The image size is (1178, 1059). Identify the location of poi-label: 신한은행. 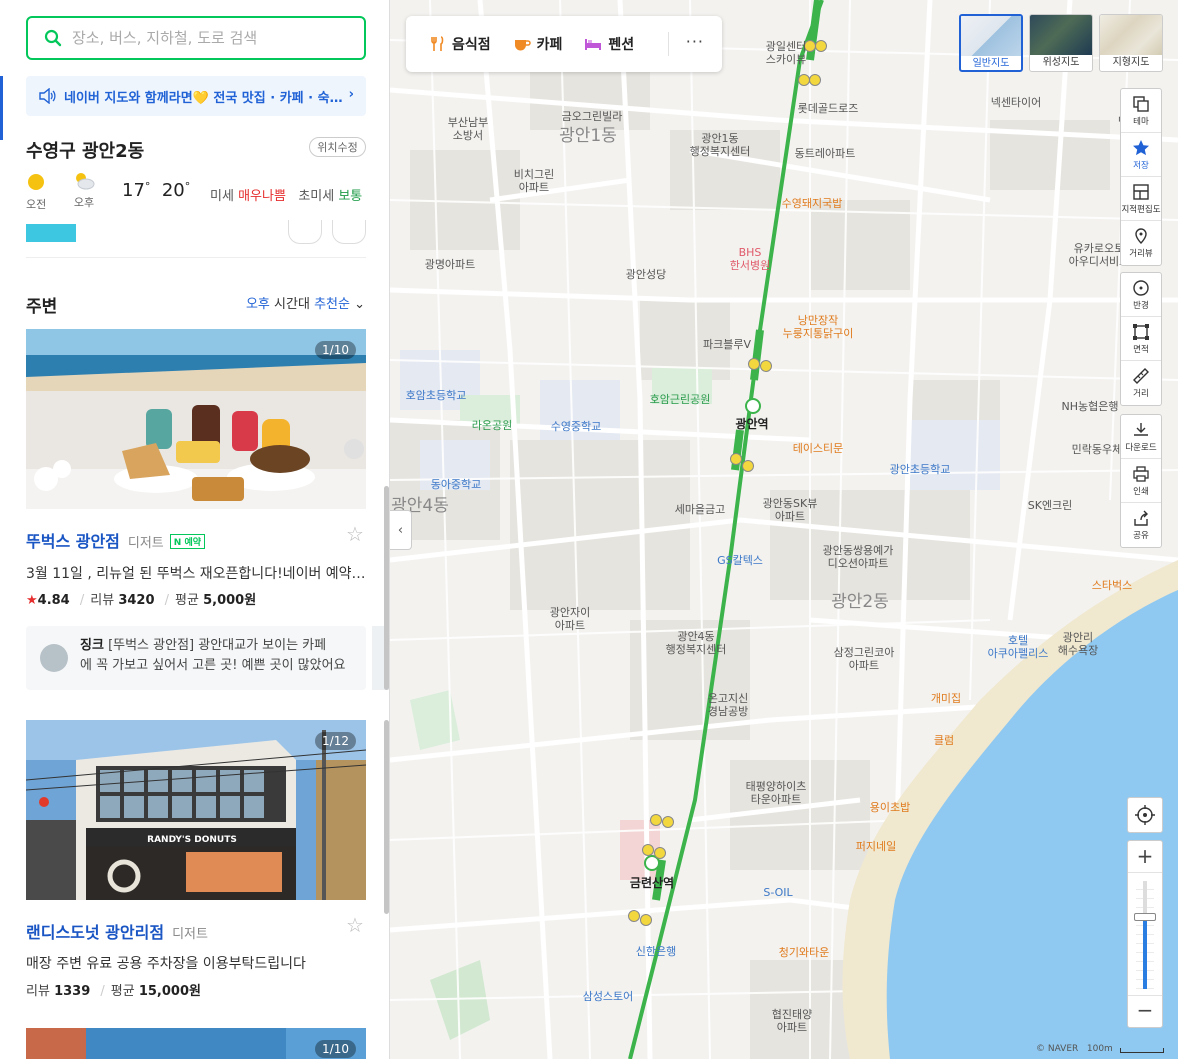
(656, 951).